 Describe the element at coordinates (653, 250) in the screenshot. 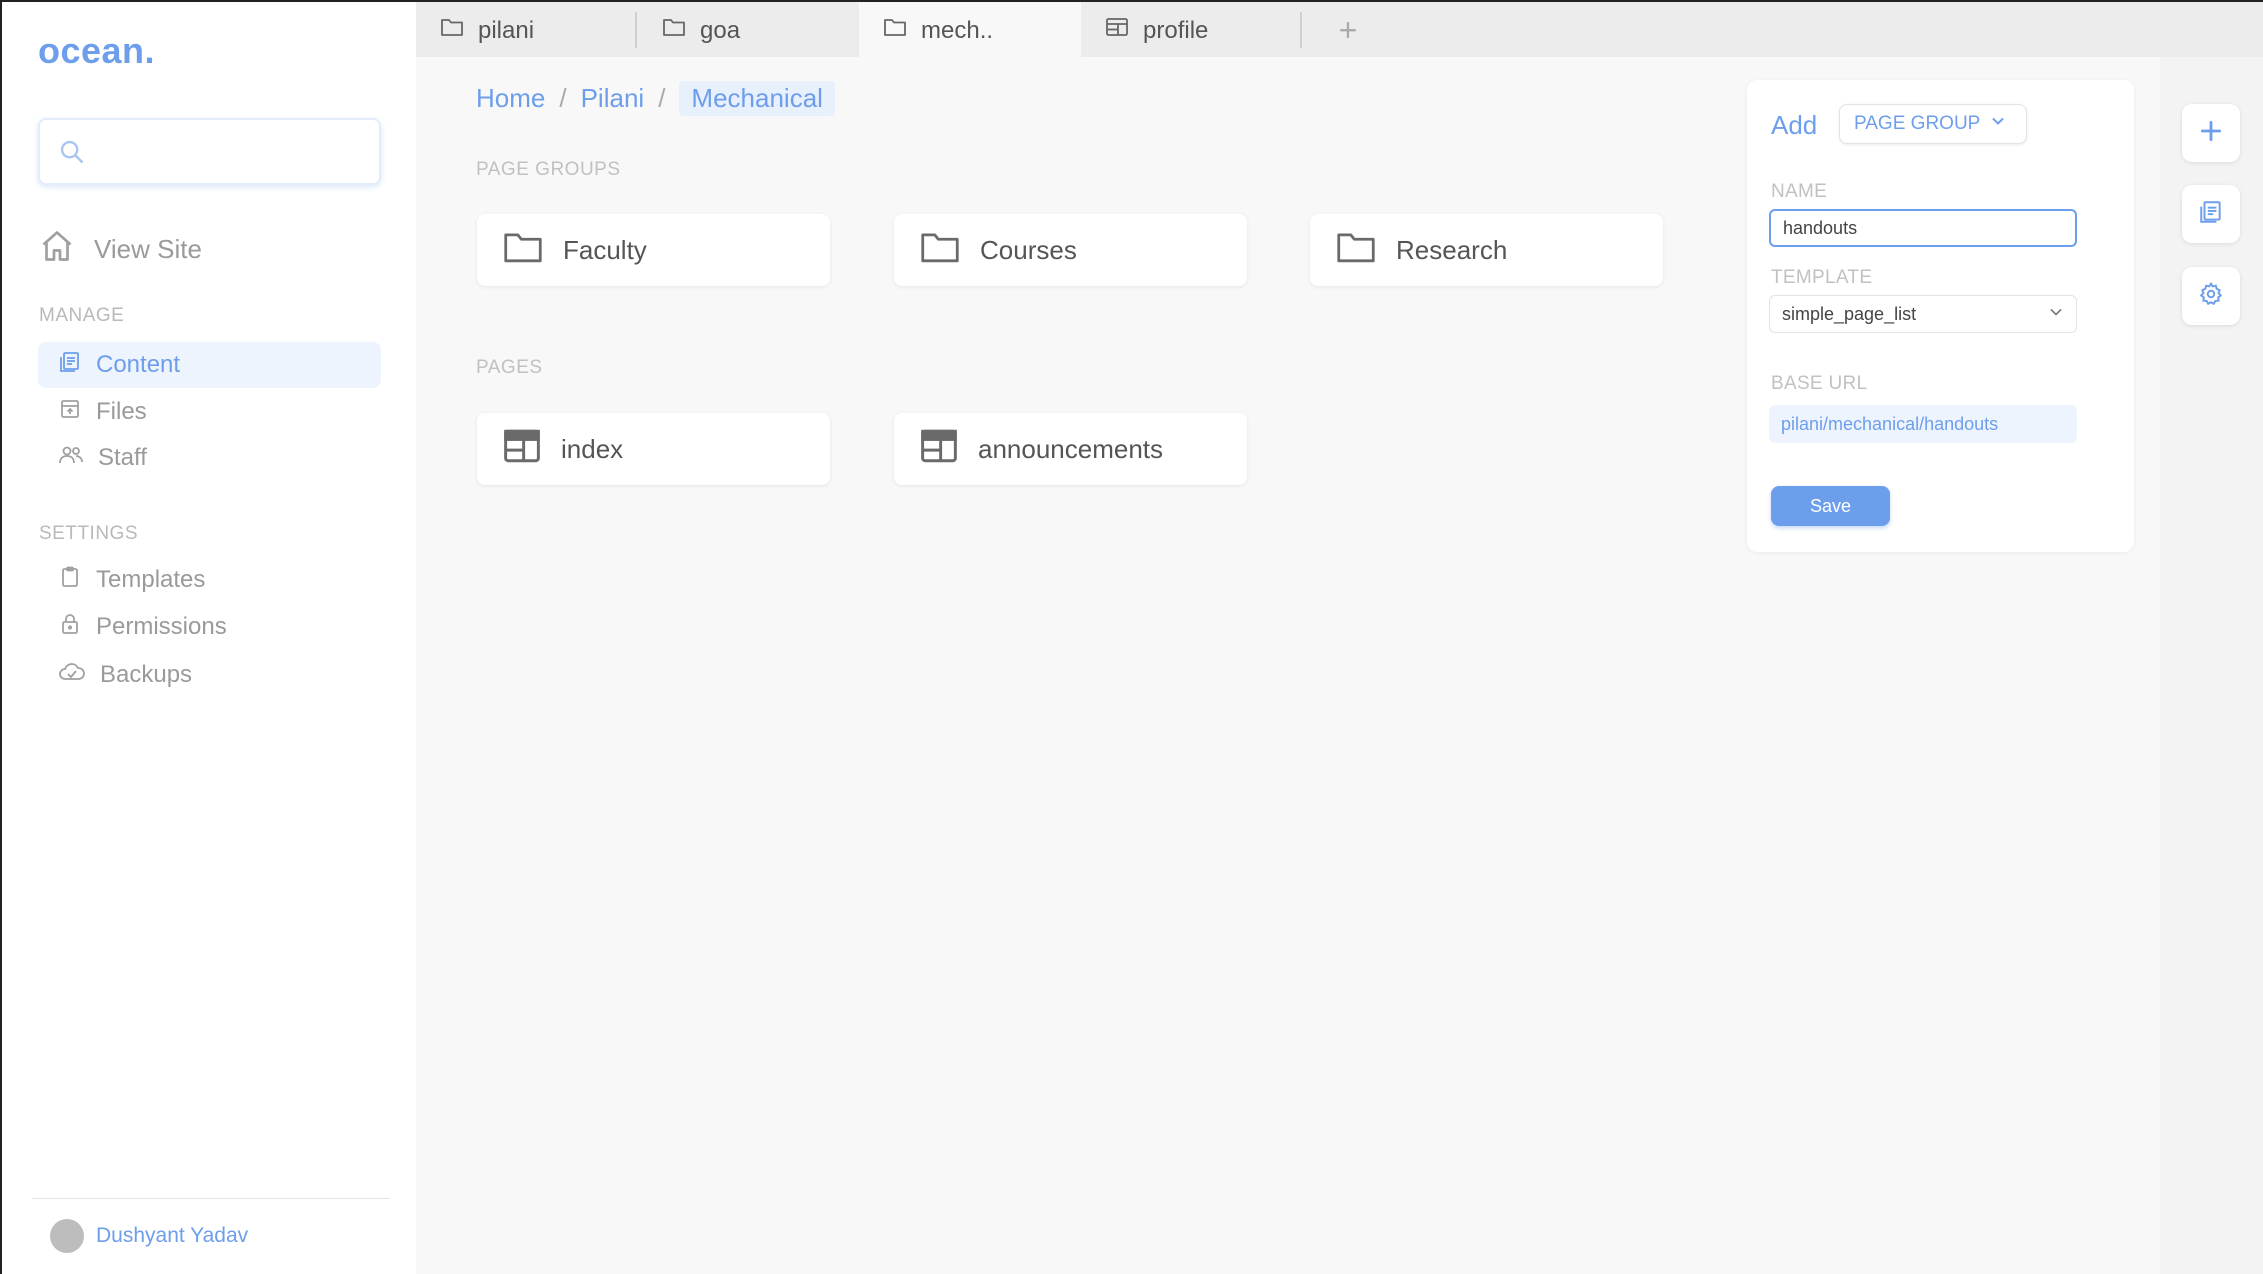

I see `page-group-card-faculty: Faculty` at that location.